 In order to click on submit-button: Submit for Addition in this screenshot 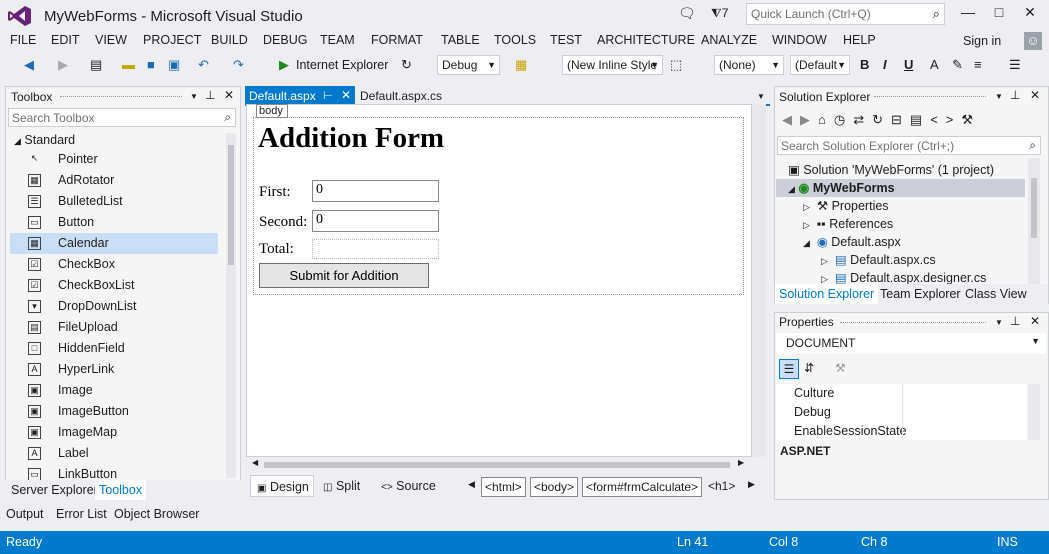, I will do `click(344, 275)`.